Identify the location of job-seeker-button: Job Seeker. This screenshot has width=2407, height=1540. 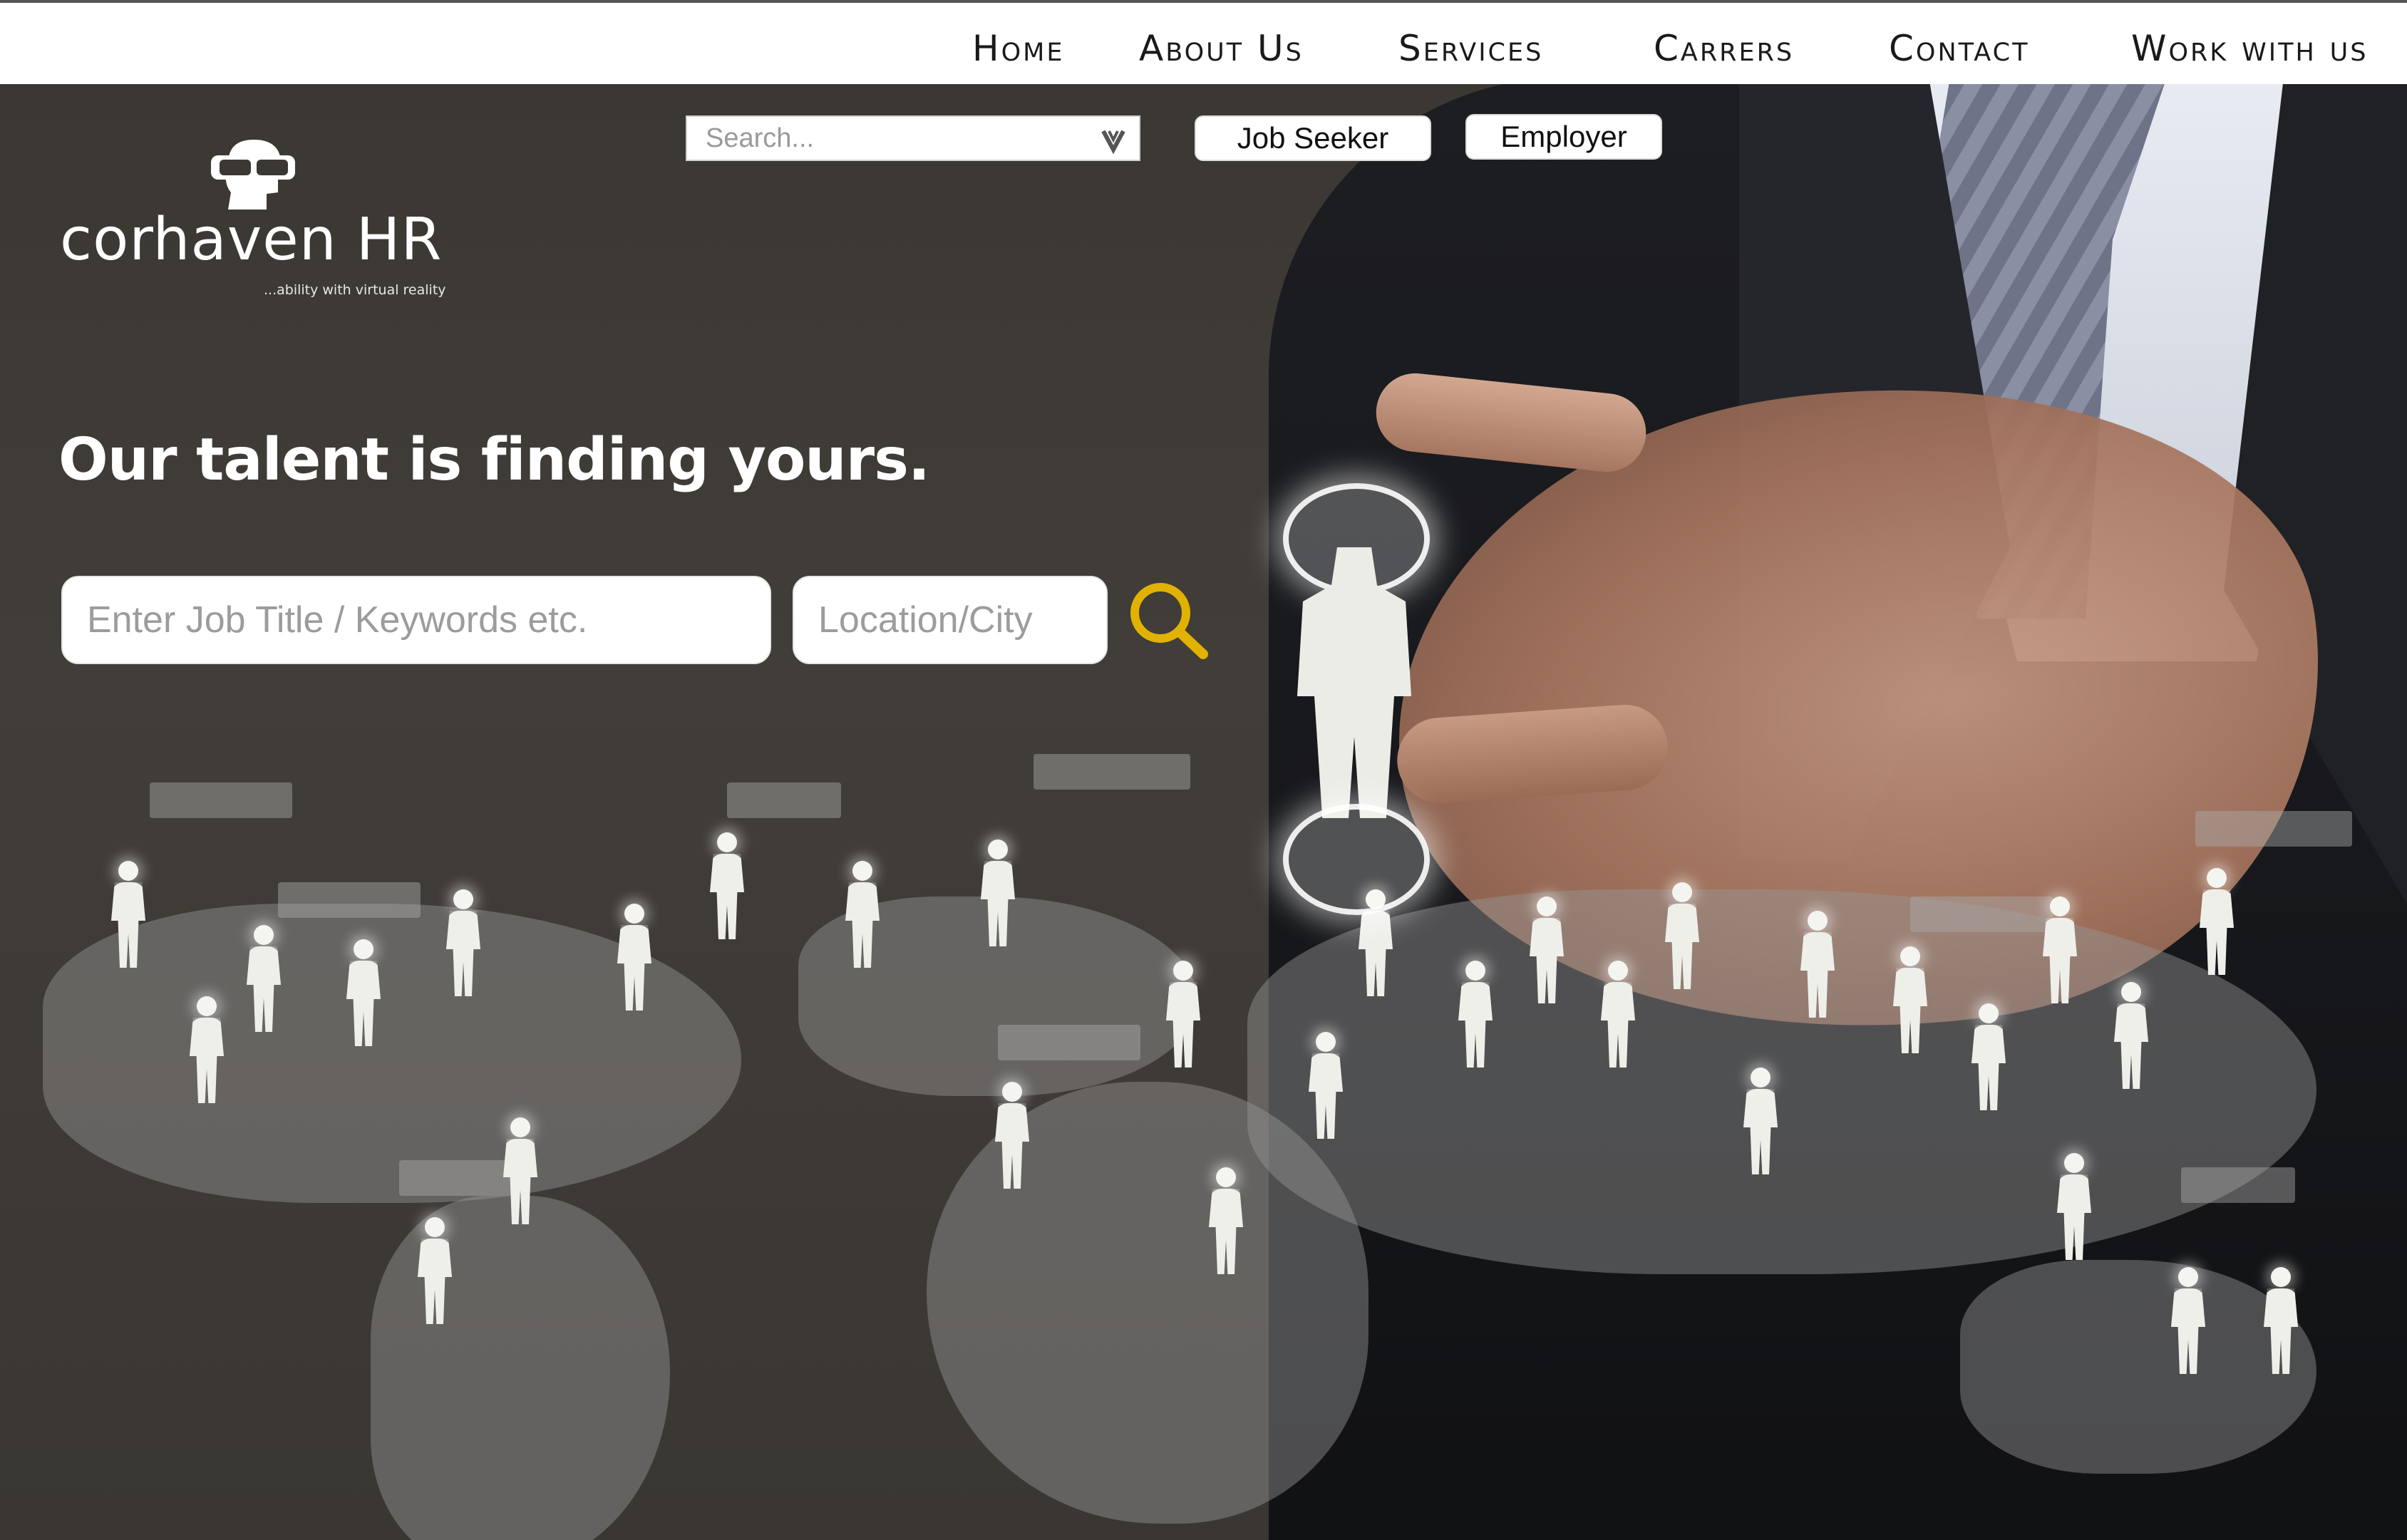
(1313, 138).